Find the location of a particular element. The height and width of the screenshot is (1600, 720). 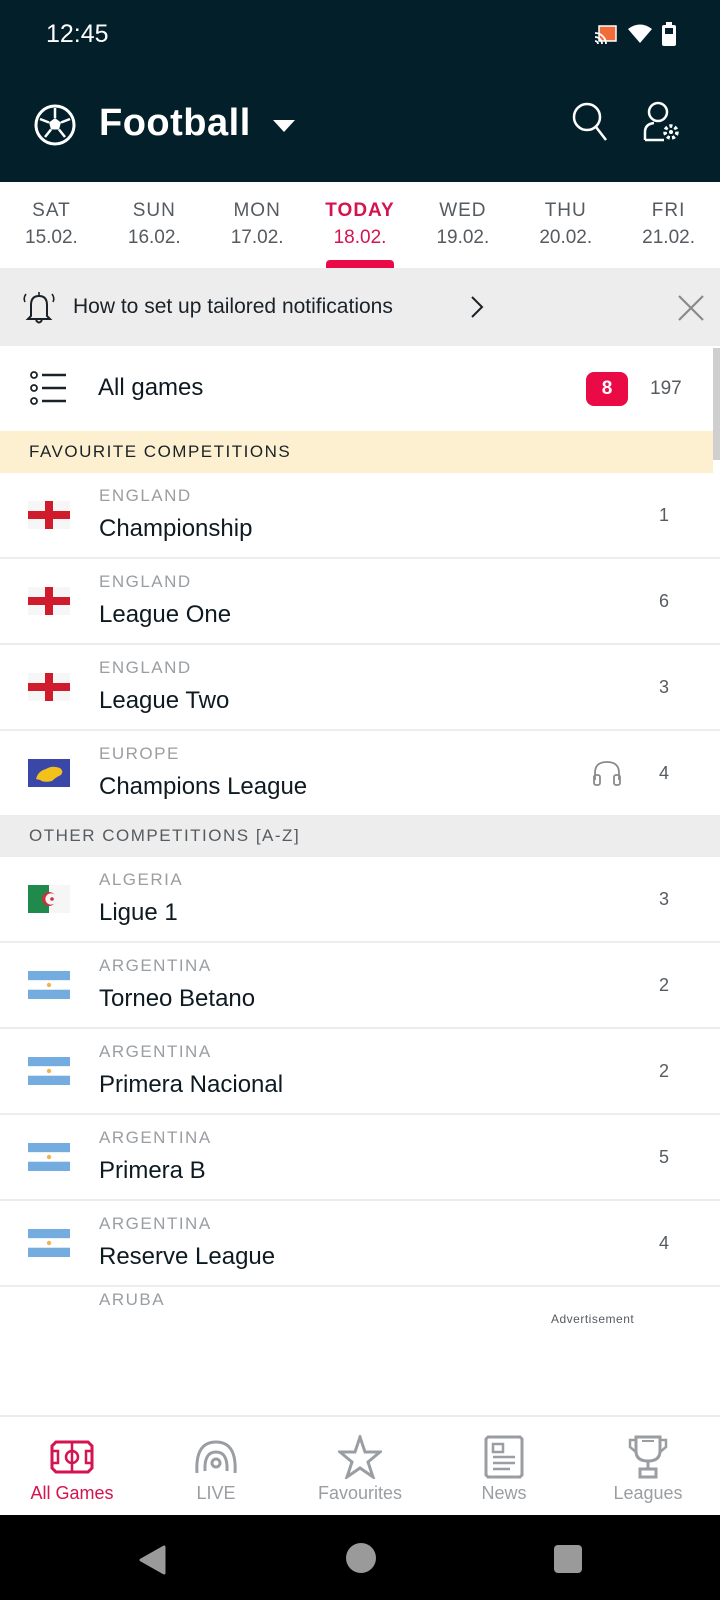

scrollbar is located at coordinates (716, 404).